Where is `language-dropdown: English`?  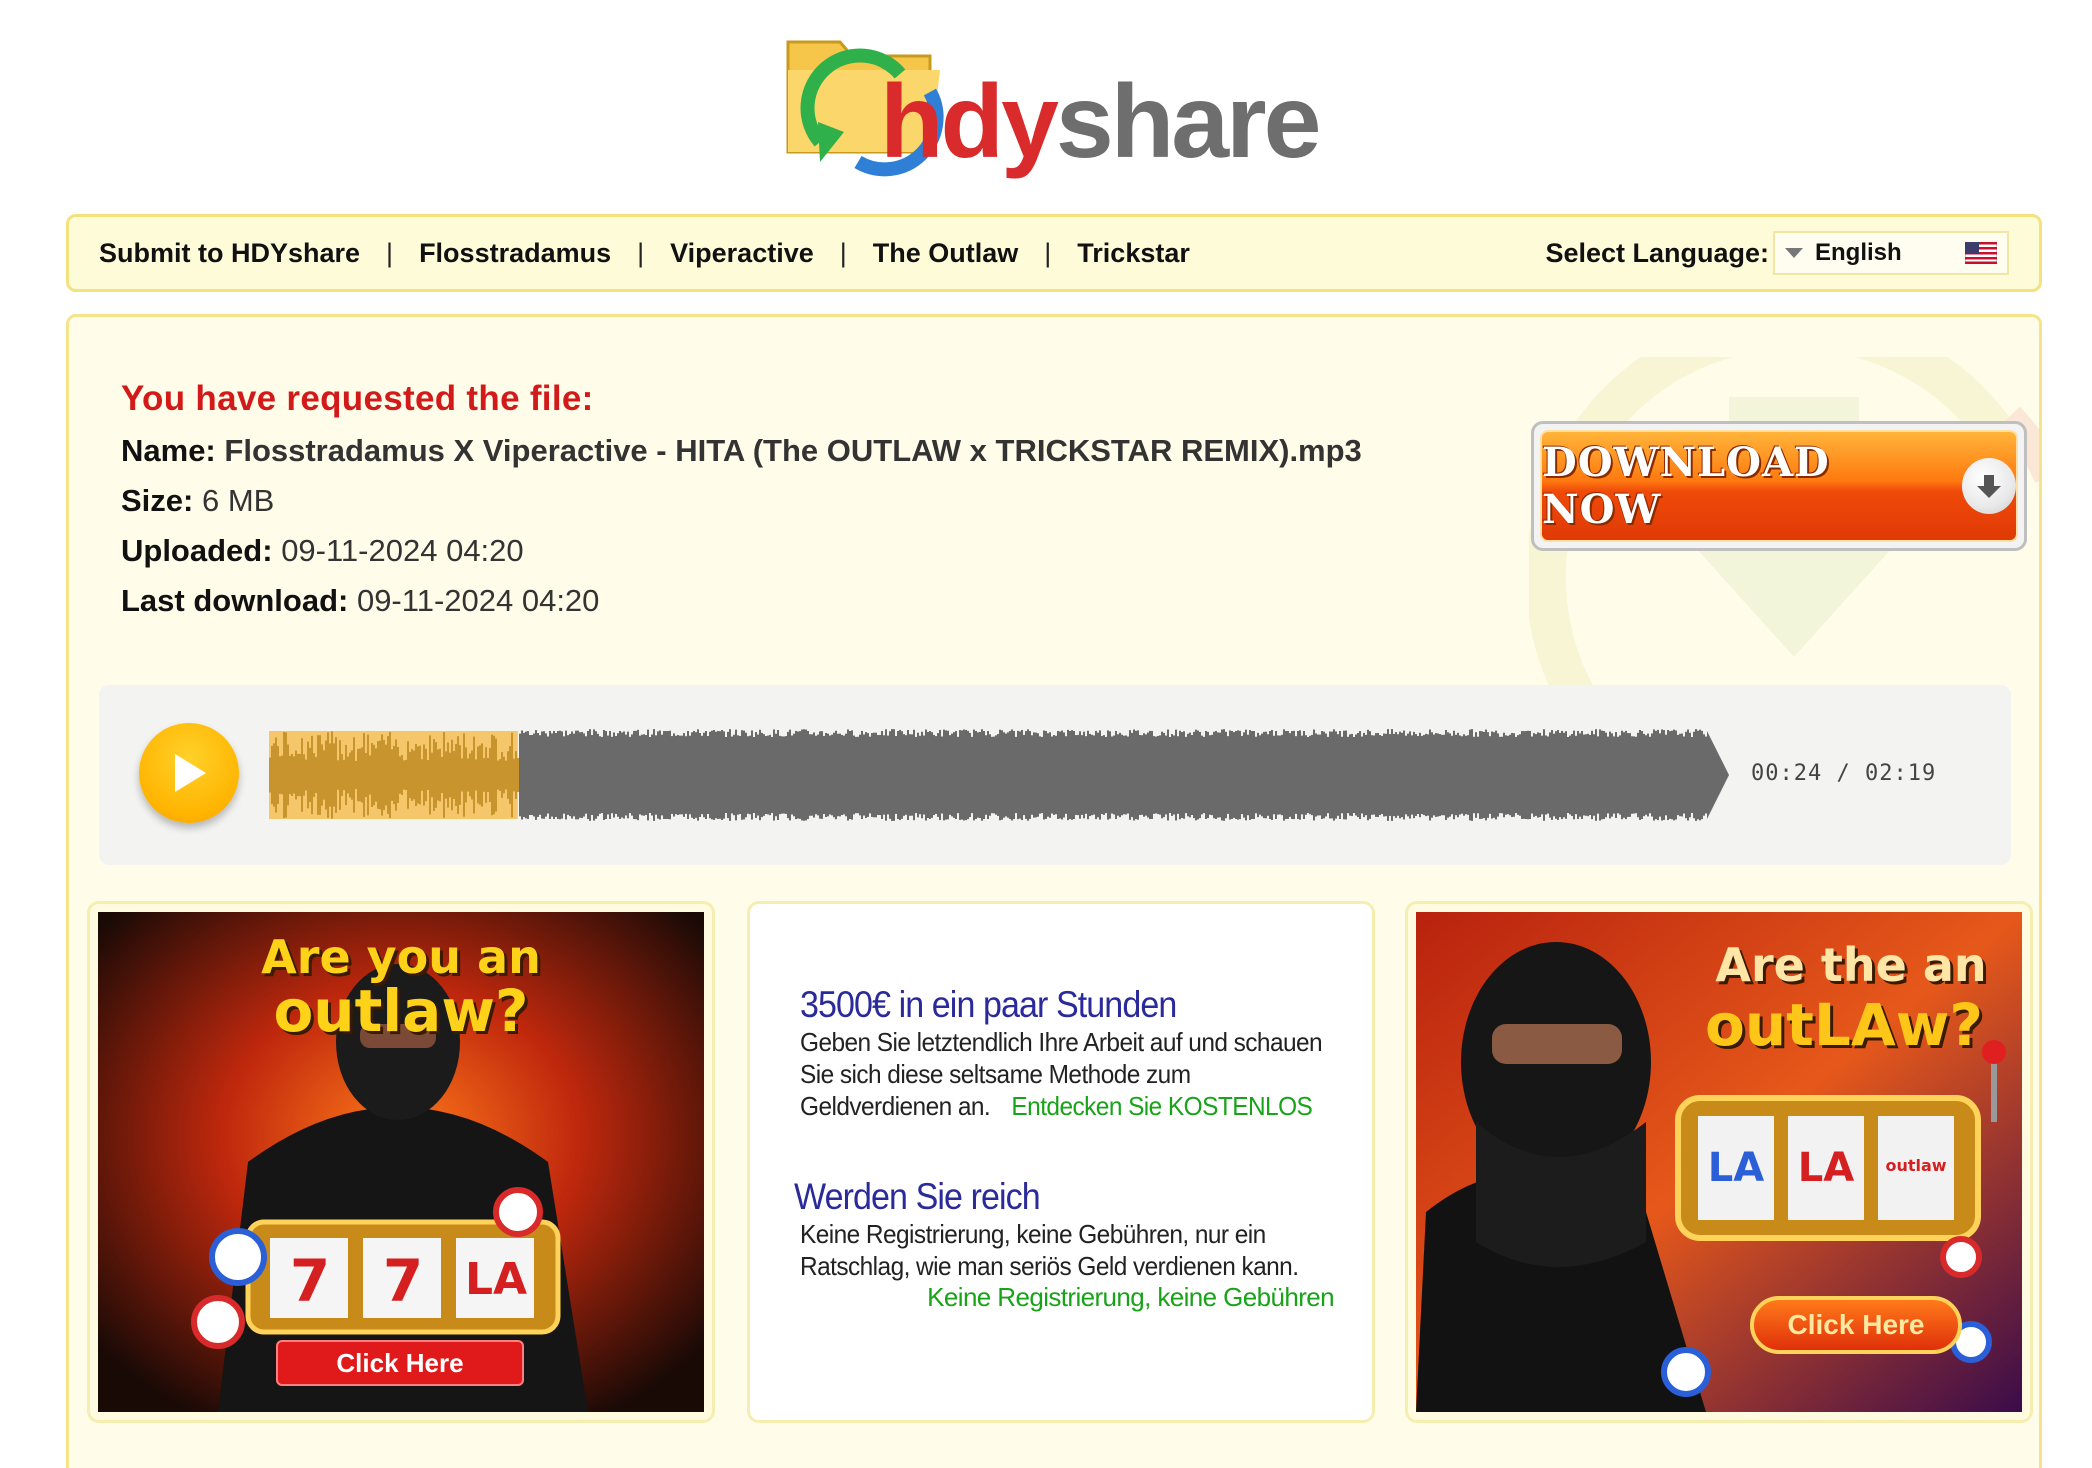
language-dropdown: English is located at coordinates (1891, 253).